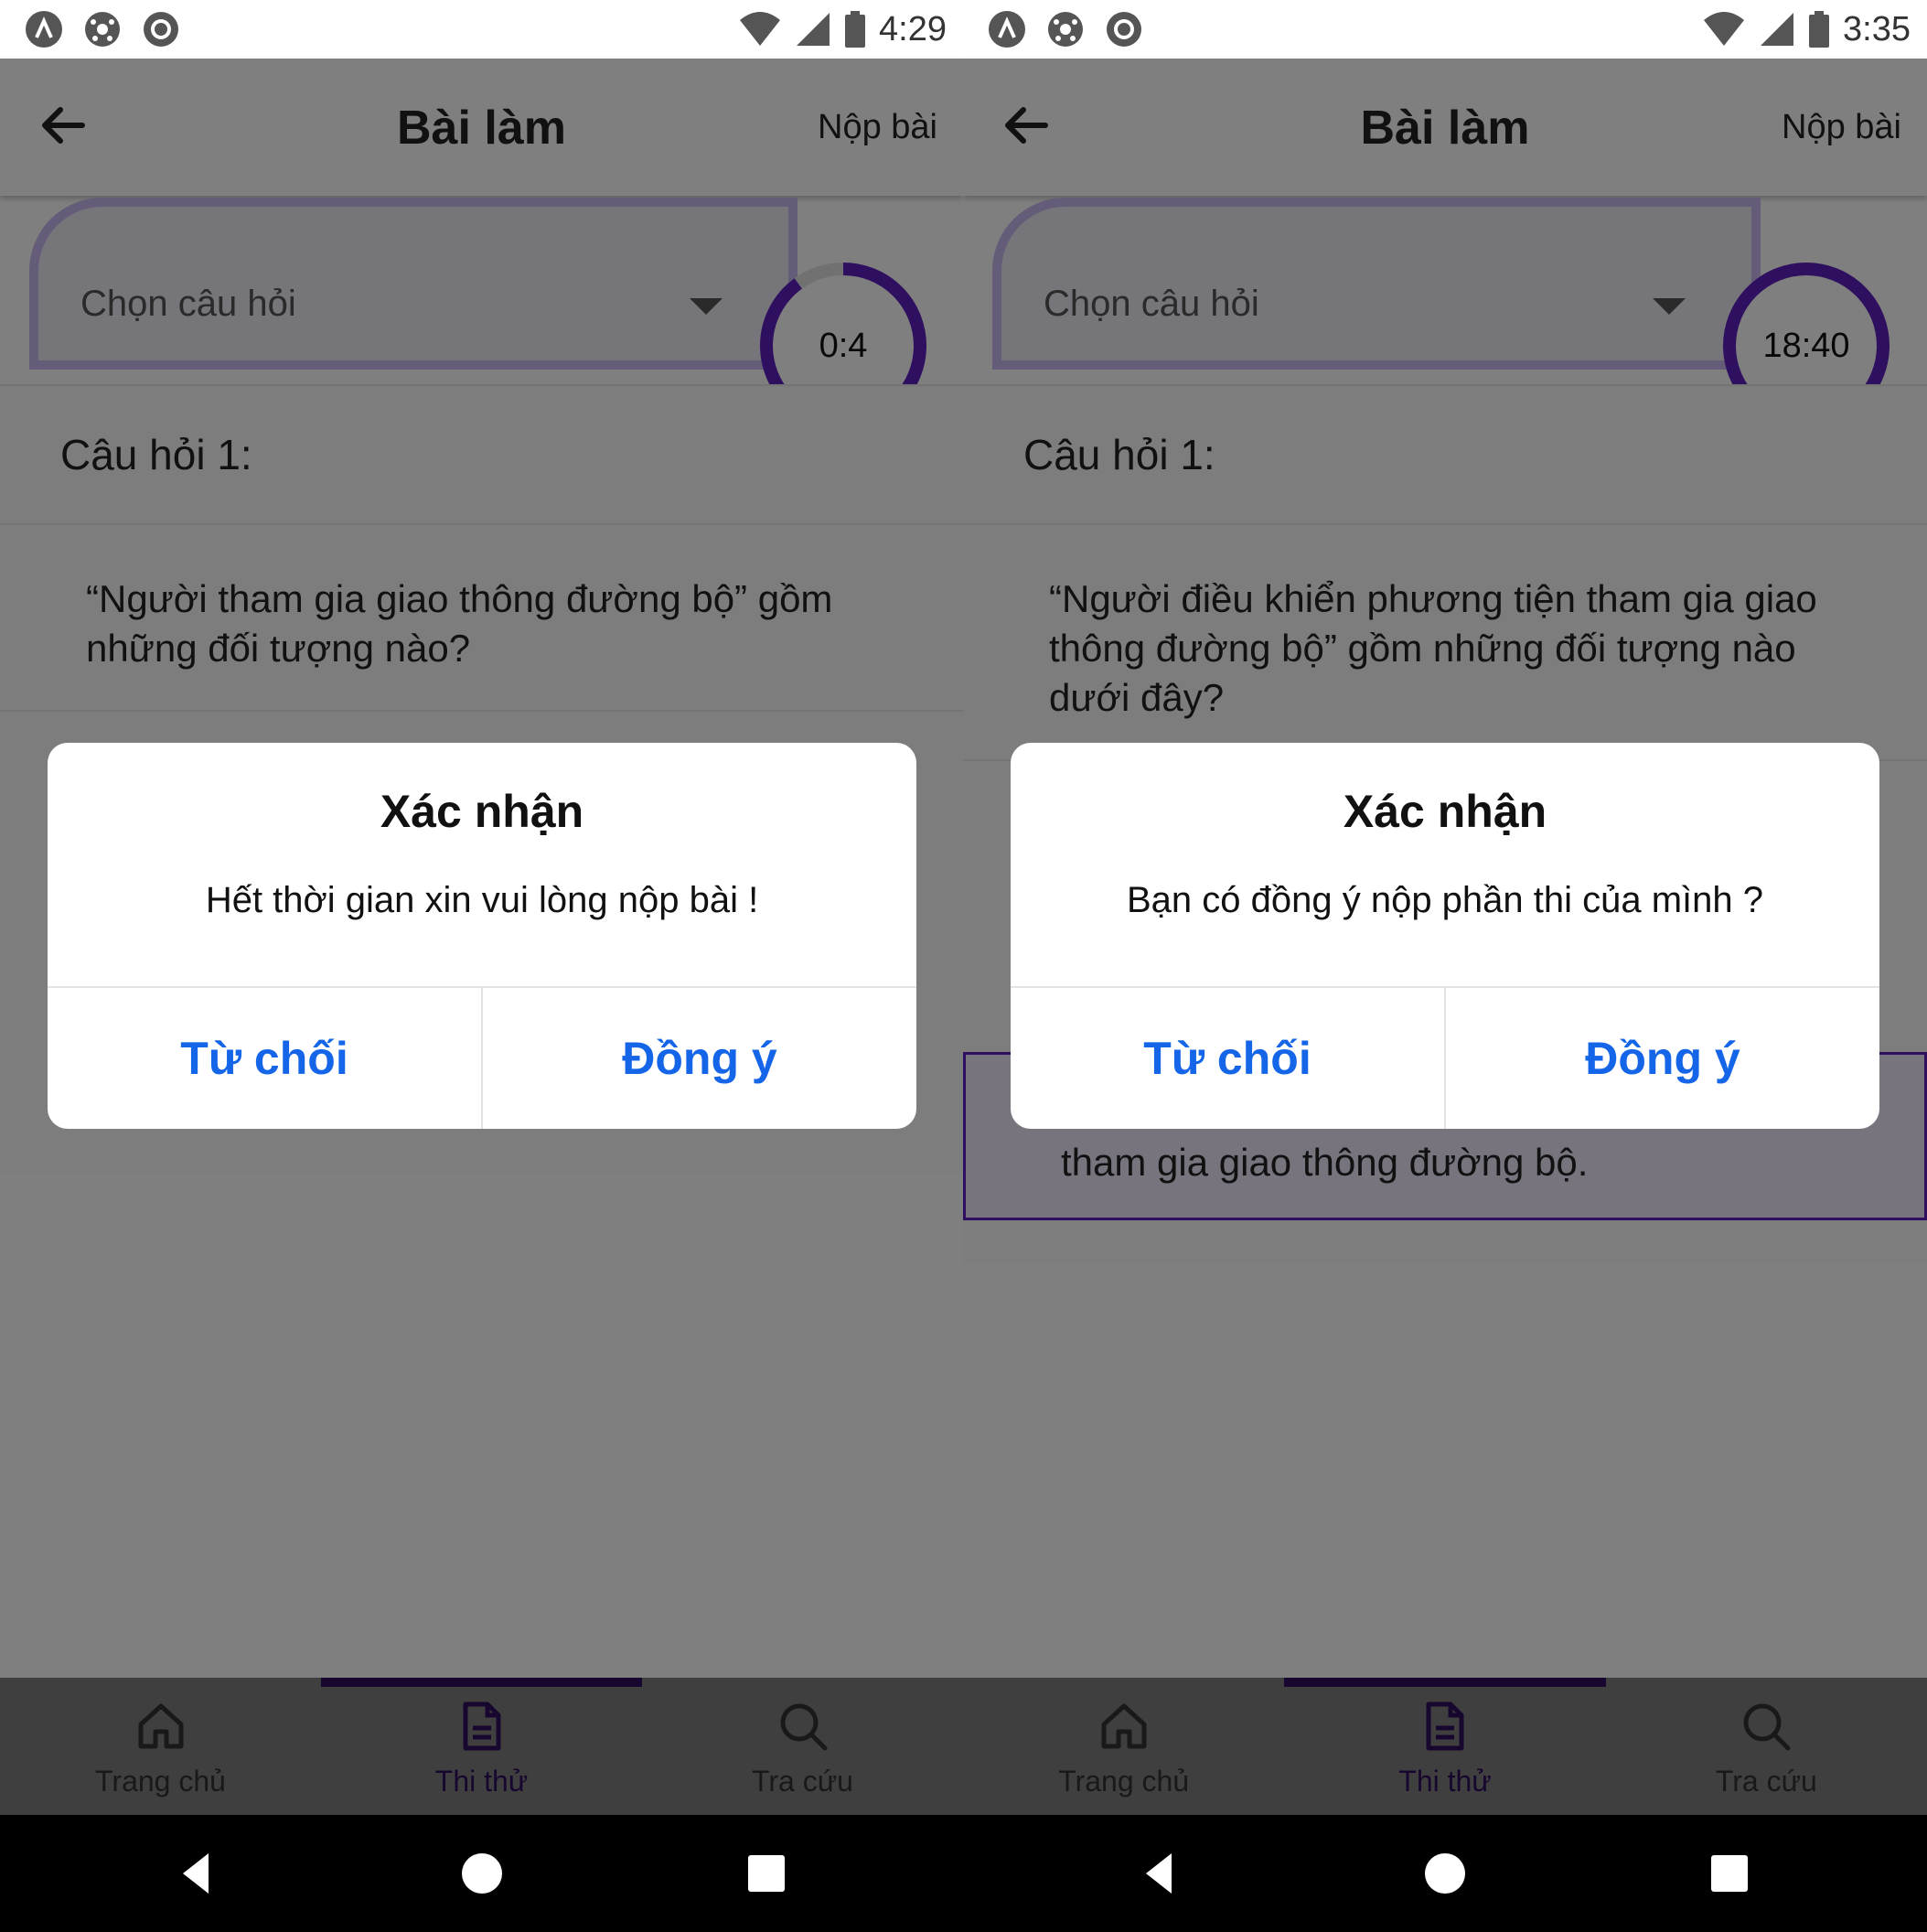 This screenshot has height=1932, width=1927. Describe the element at coordinates (1445, 30) in the screenshot. I see `status-bar: 3:35` at that location.